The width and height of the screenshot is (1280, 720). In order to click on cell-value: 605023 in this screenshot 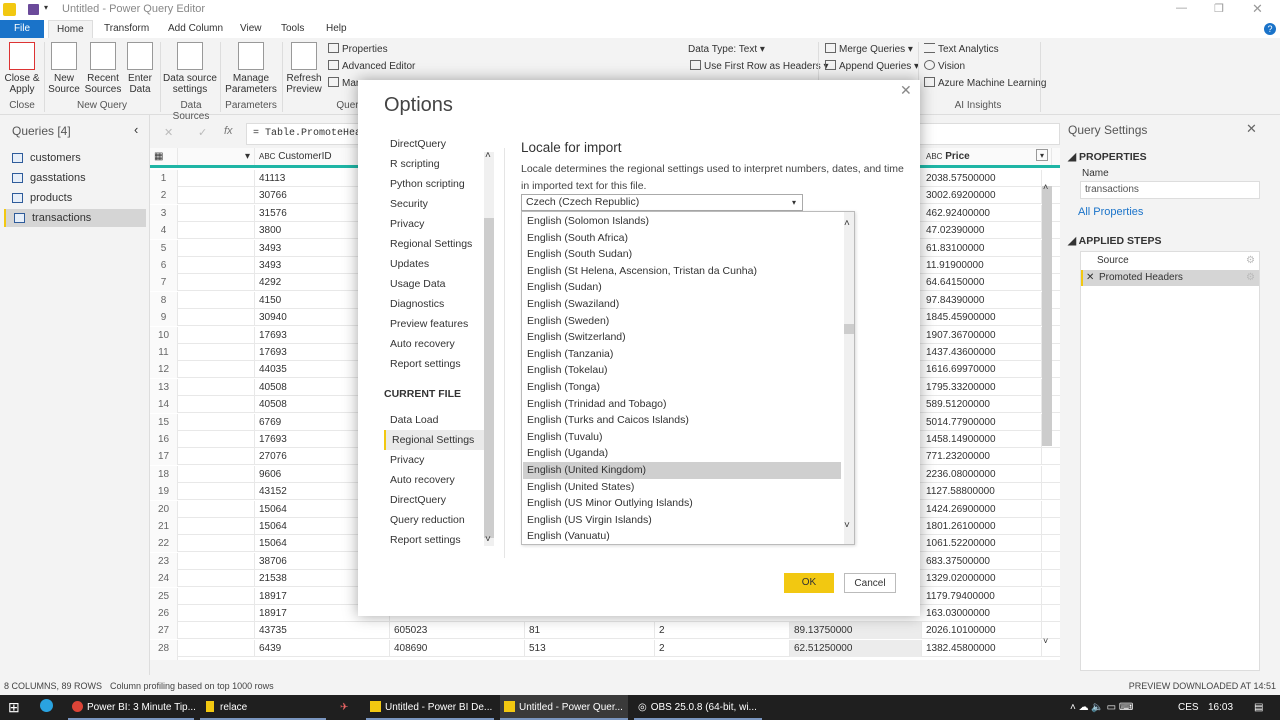, I will do `click(457, 631)`.